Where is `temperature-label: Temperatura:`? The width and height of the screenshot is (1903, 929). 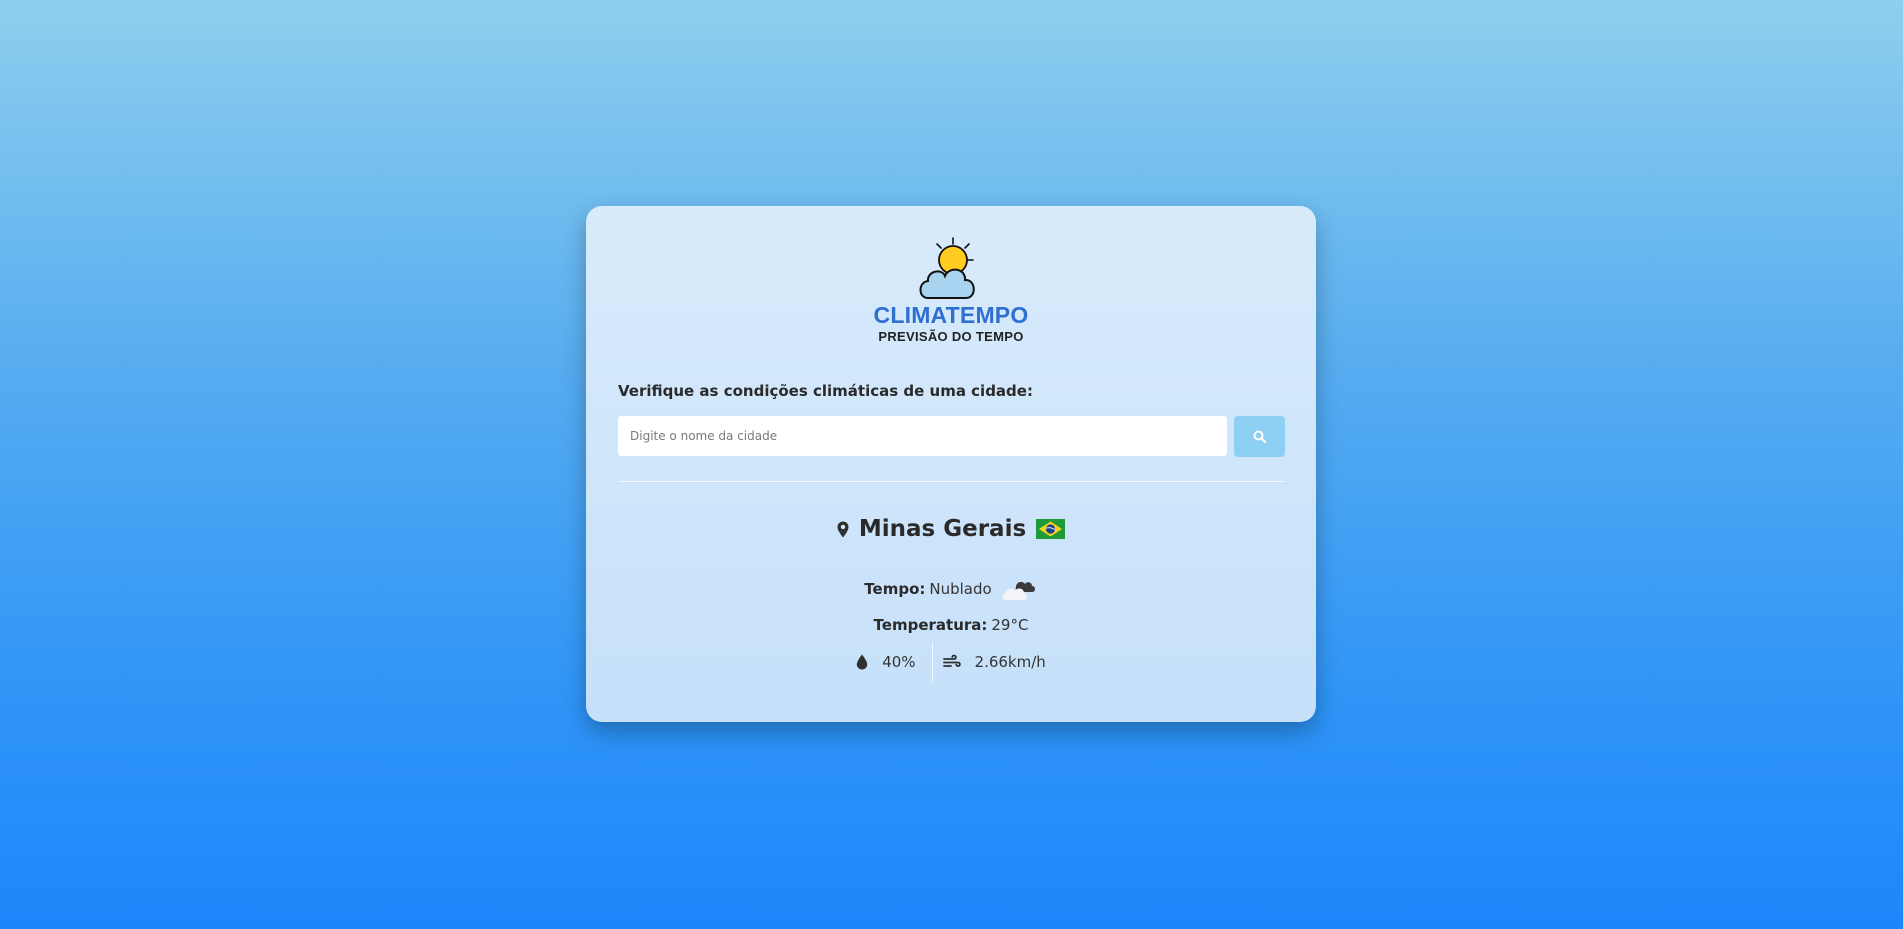 temperature-label: Temperatura: is located at coordinates (930, 625).